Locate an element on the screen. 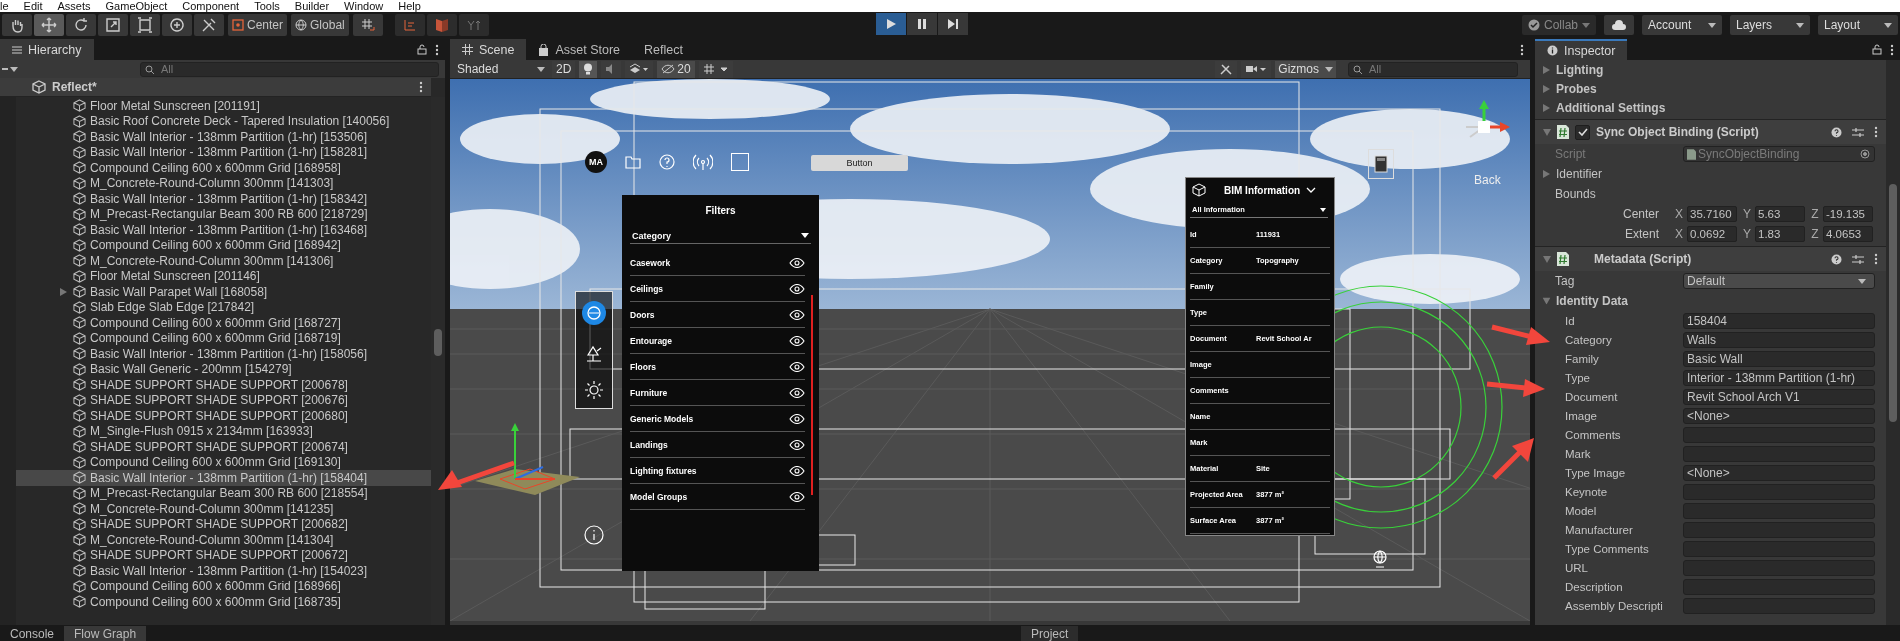  foldout: Identifier is located at coordinates (1710, 174).